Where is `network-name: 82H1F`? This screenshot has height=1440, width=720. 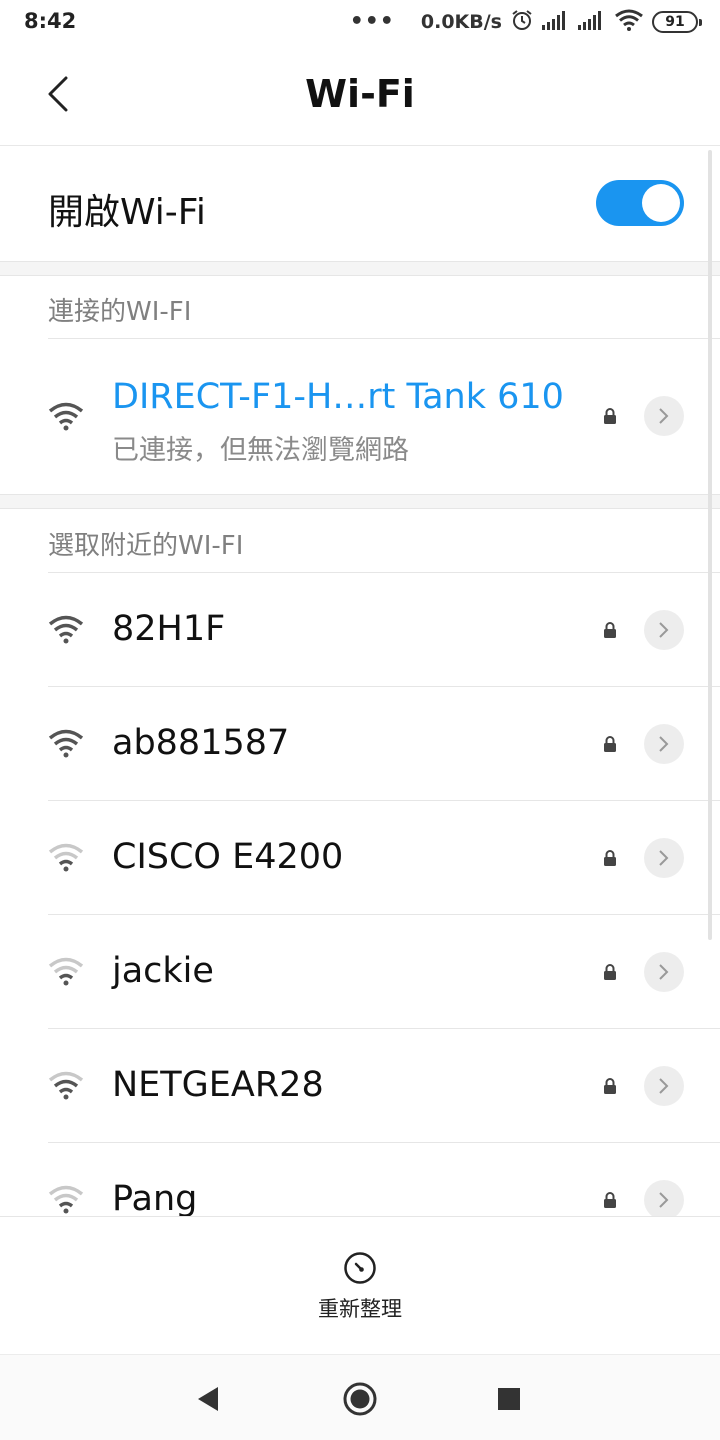 network-name: 82H1F is located at coordinates (169, 629).